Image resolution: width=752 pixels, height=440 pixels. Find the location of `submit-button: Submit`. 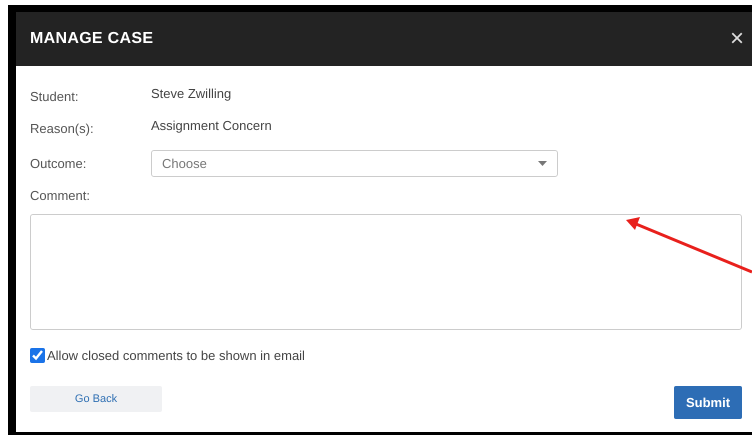

submit-button: Submit is located at coordinates (708, 402).